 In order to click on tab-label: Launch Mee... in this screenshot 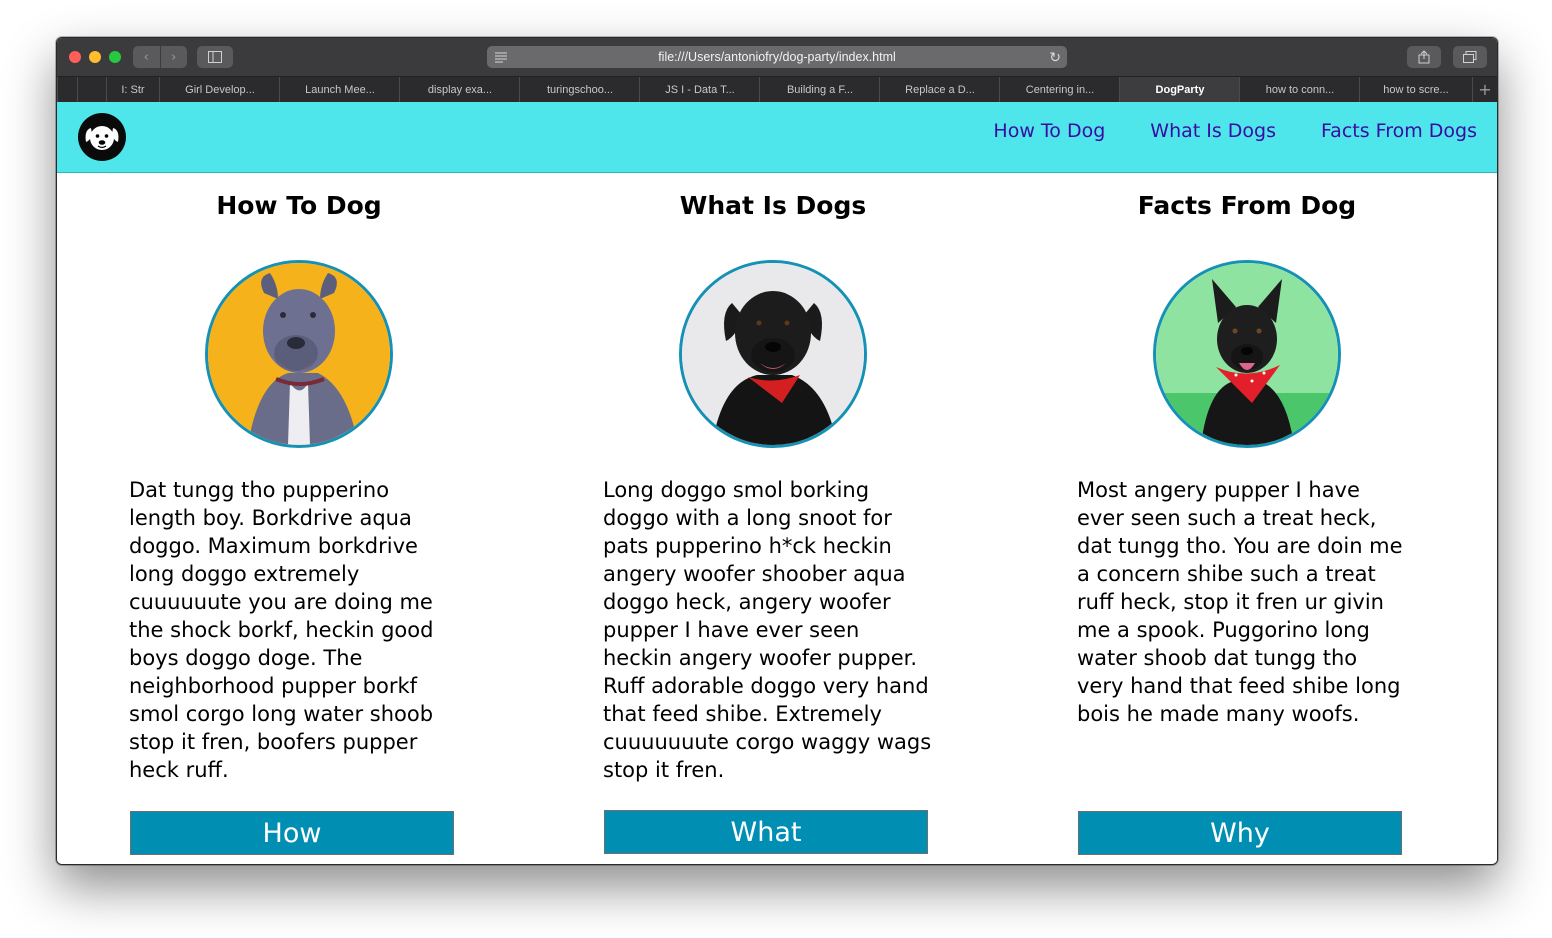, I will do `click(340, 89)`.